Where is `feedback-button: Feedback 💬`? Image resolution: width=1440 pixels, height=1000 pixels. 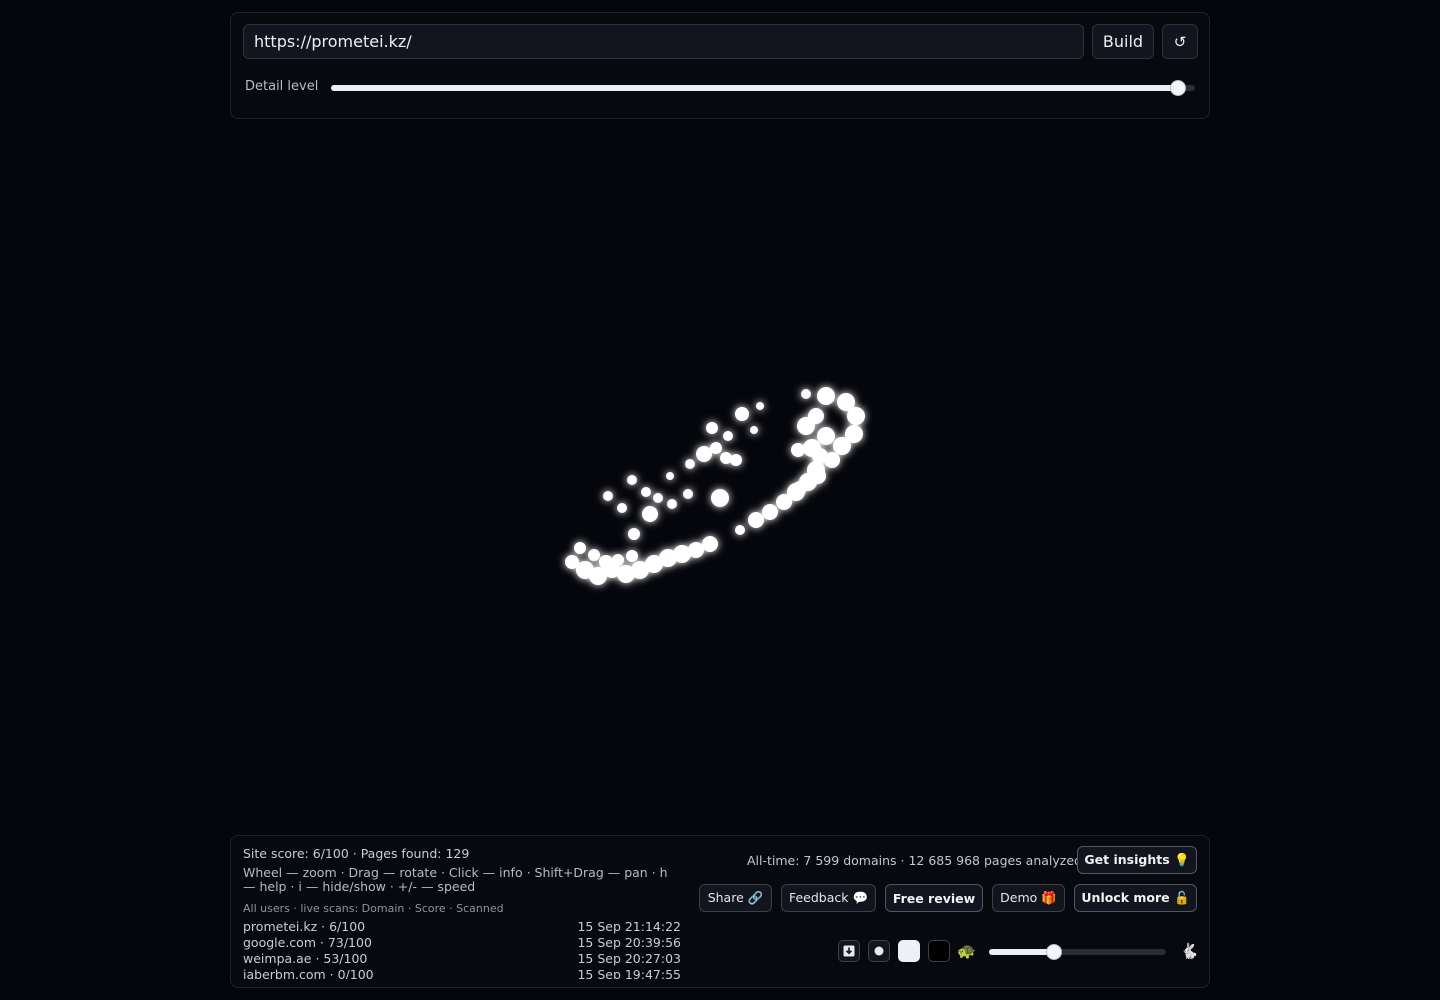 feedback-button: Feedback 💬 is located at coordinates (828, 898).